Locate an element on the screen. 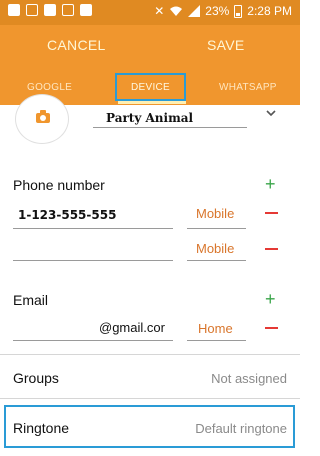 This screenshot has height=456, width=320. chevron-down-icon is located at coordinates (271, 113).